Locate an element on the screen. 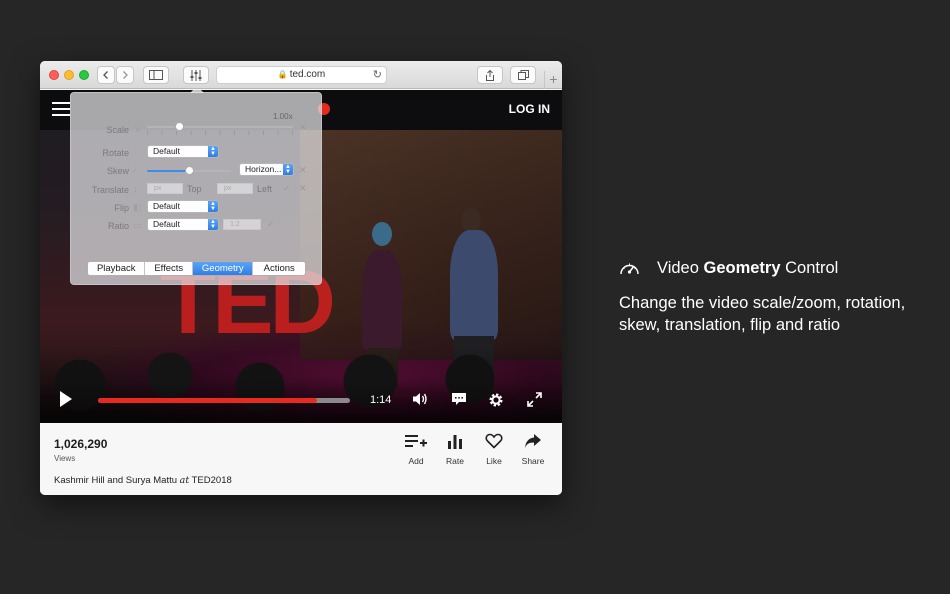  back-button is located at coordinates (106, 75).